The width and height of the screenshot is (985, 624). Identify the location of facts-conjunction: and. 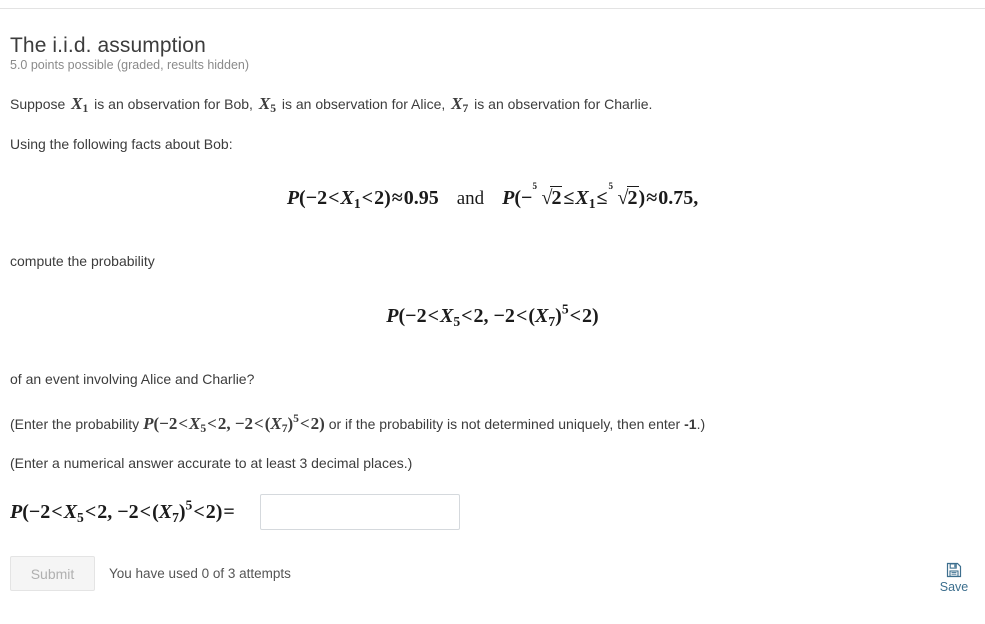
(470, 198).